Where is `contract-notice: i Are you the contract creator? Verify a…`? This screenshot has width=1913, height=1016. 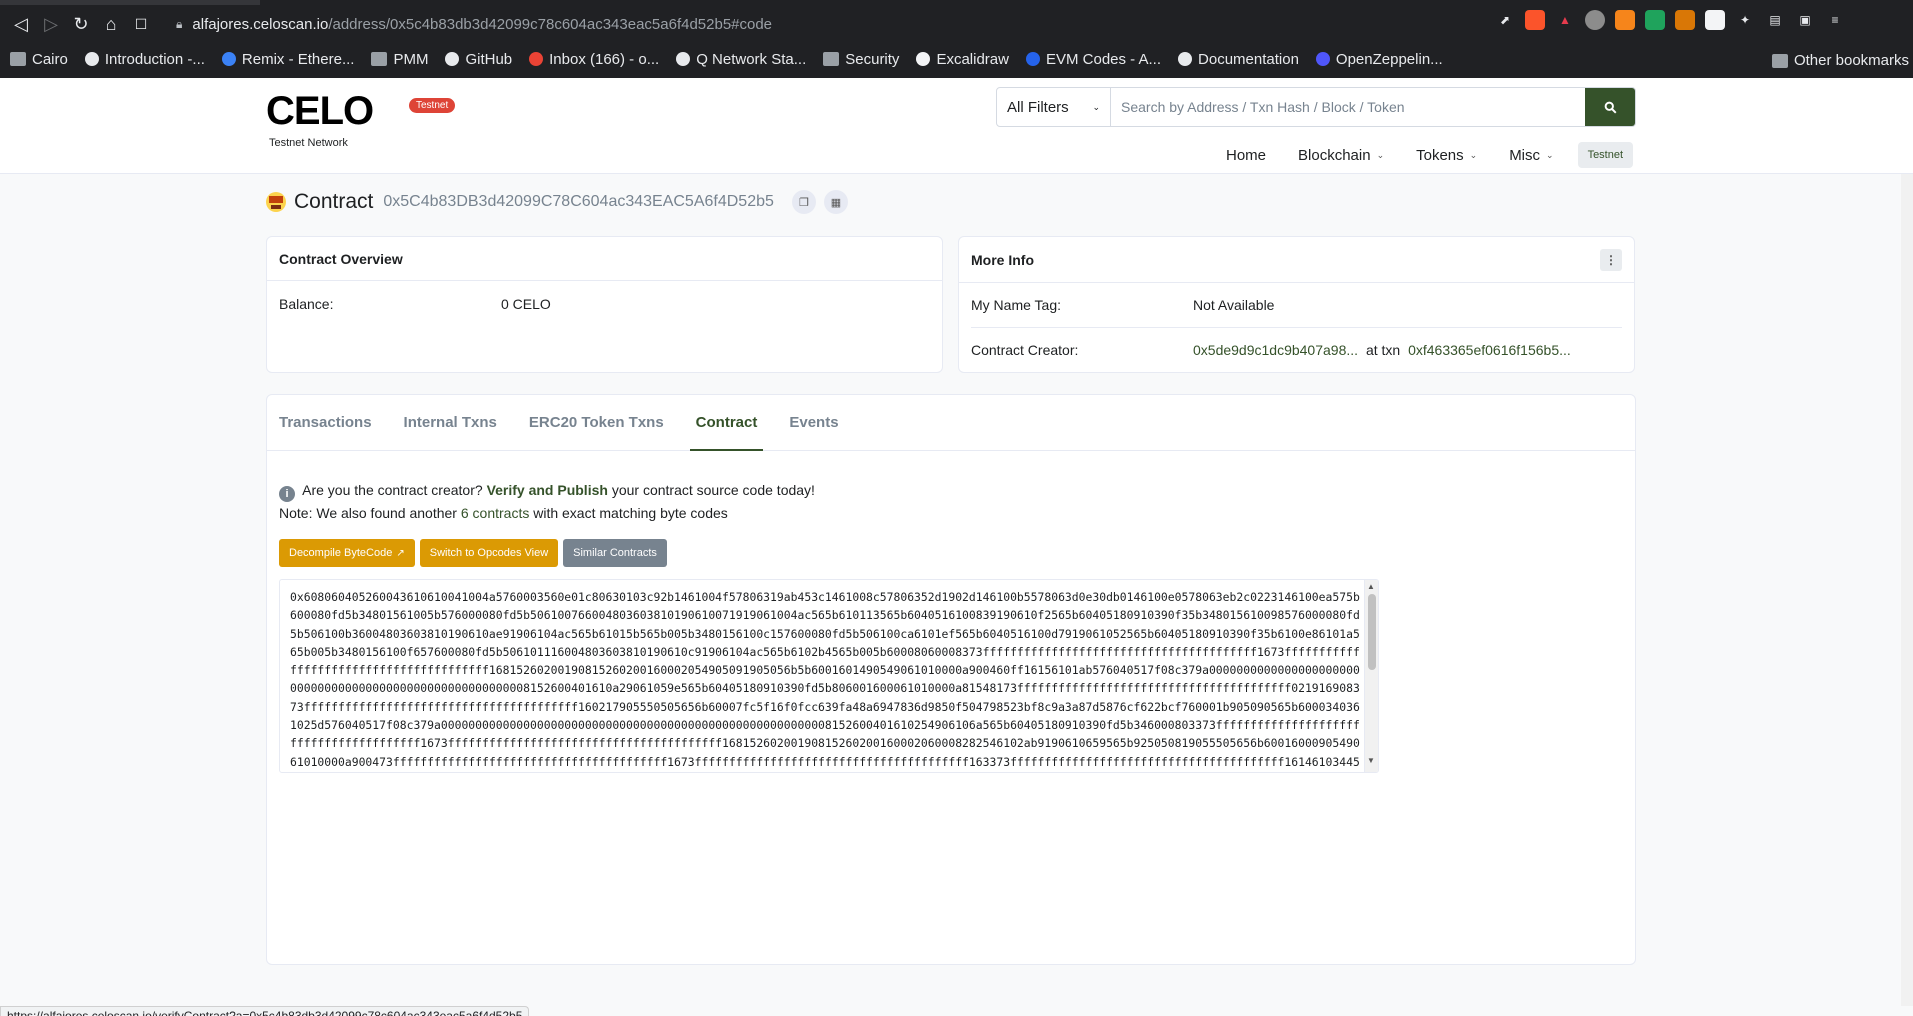 contract-notice: i Are you the contract creator? Verify a… is located at coordinates (547, 502).